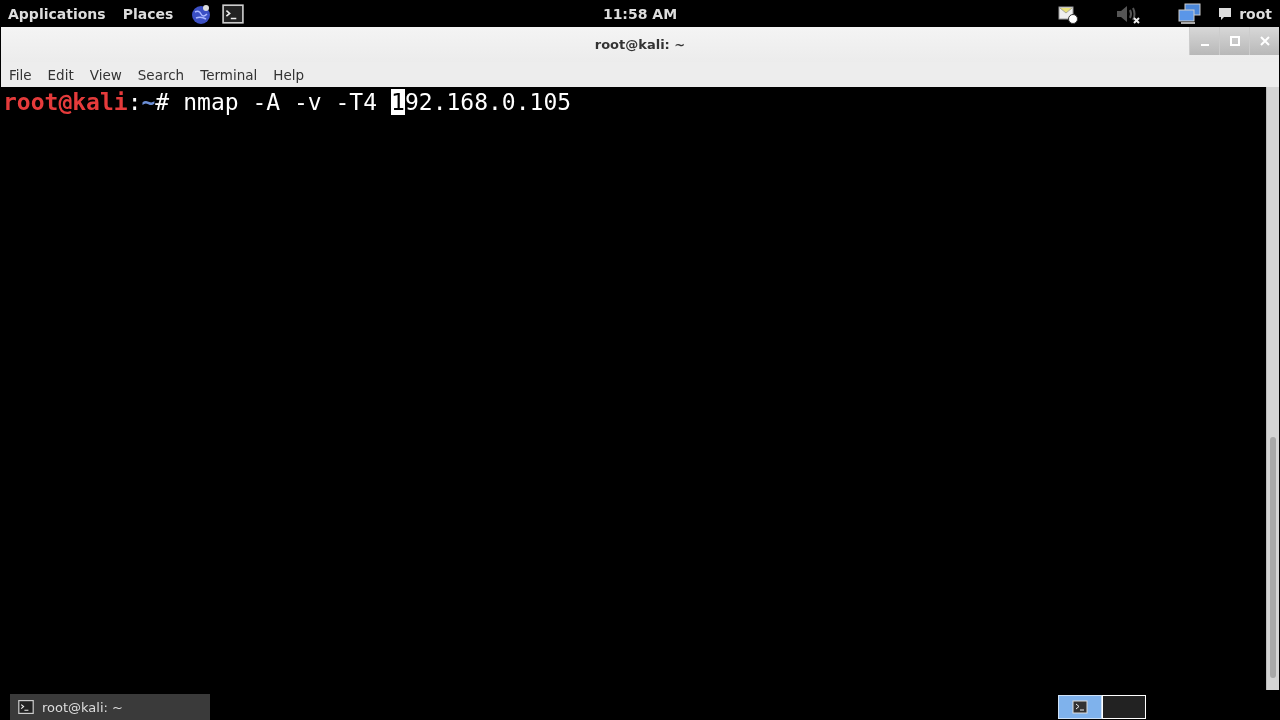 This screenshot has height=720, width=1280. What do you see at coordinates (162, 102) in the screenshot?
I see `prompt-symbol: #` at bounding box center [162, 102].